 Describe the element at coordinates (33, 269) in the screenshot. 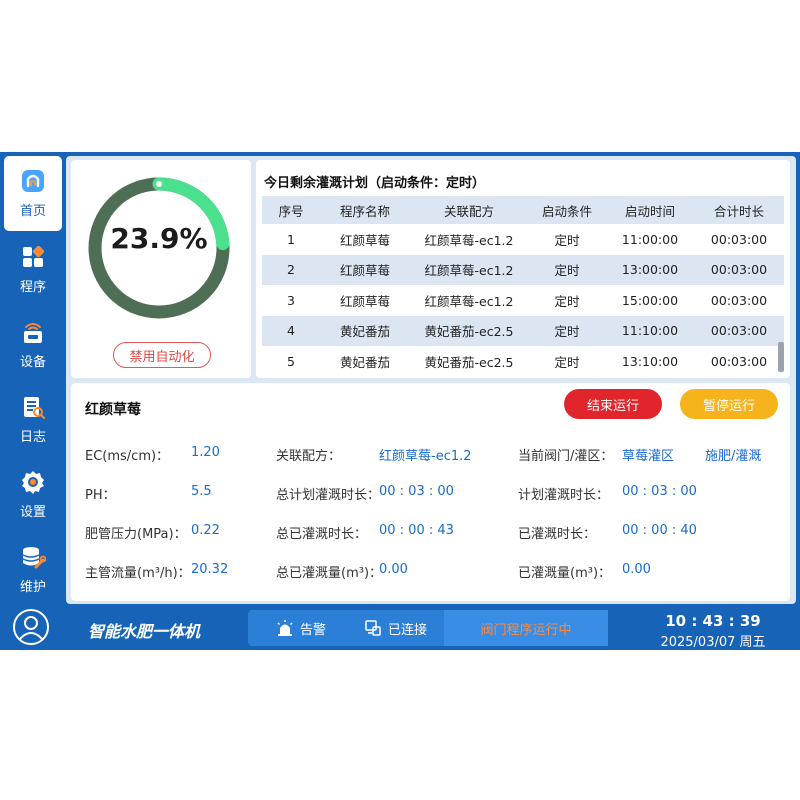

I see `sidebar-item-program: 程序` at that location.